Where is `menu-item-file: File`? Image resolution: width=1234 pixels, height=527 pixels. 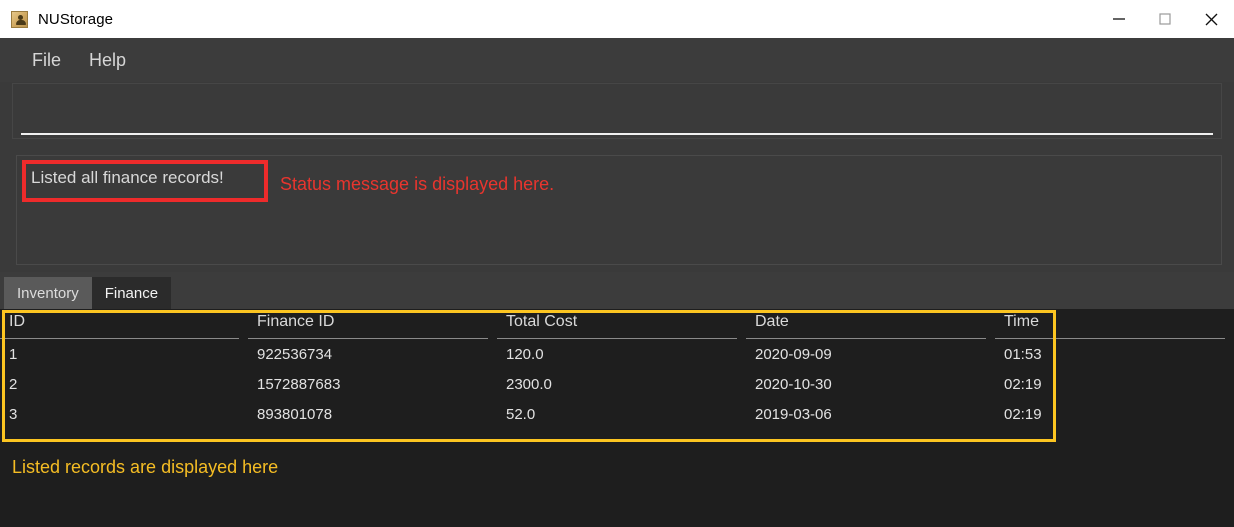
menu-item-file: File is located at coordinates (46, 60).